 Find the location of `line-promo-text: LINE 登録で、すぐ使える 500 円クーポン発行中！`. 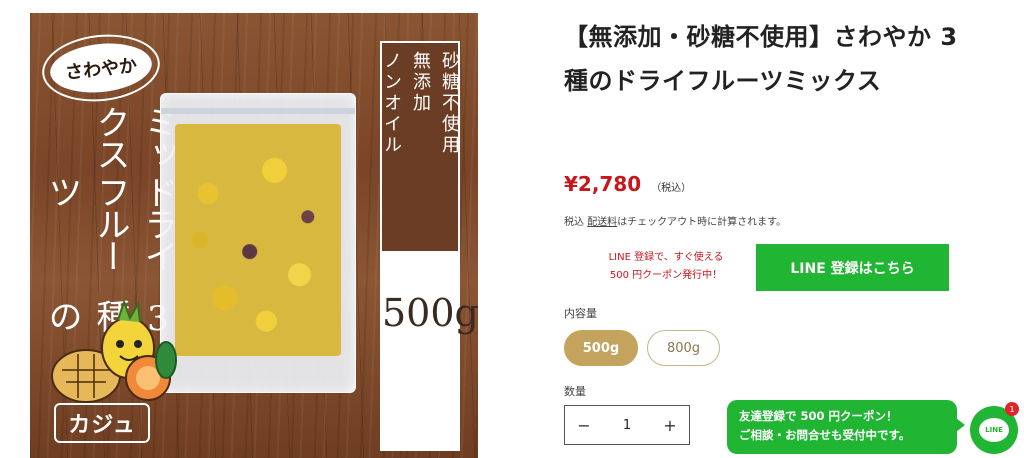

line-promo-text: LINE 登録で、すぐ使える 500 円クーポン発行中！ is located at coordinates (666, 266).